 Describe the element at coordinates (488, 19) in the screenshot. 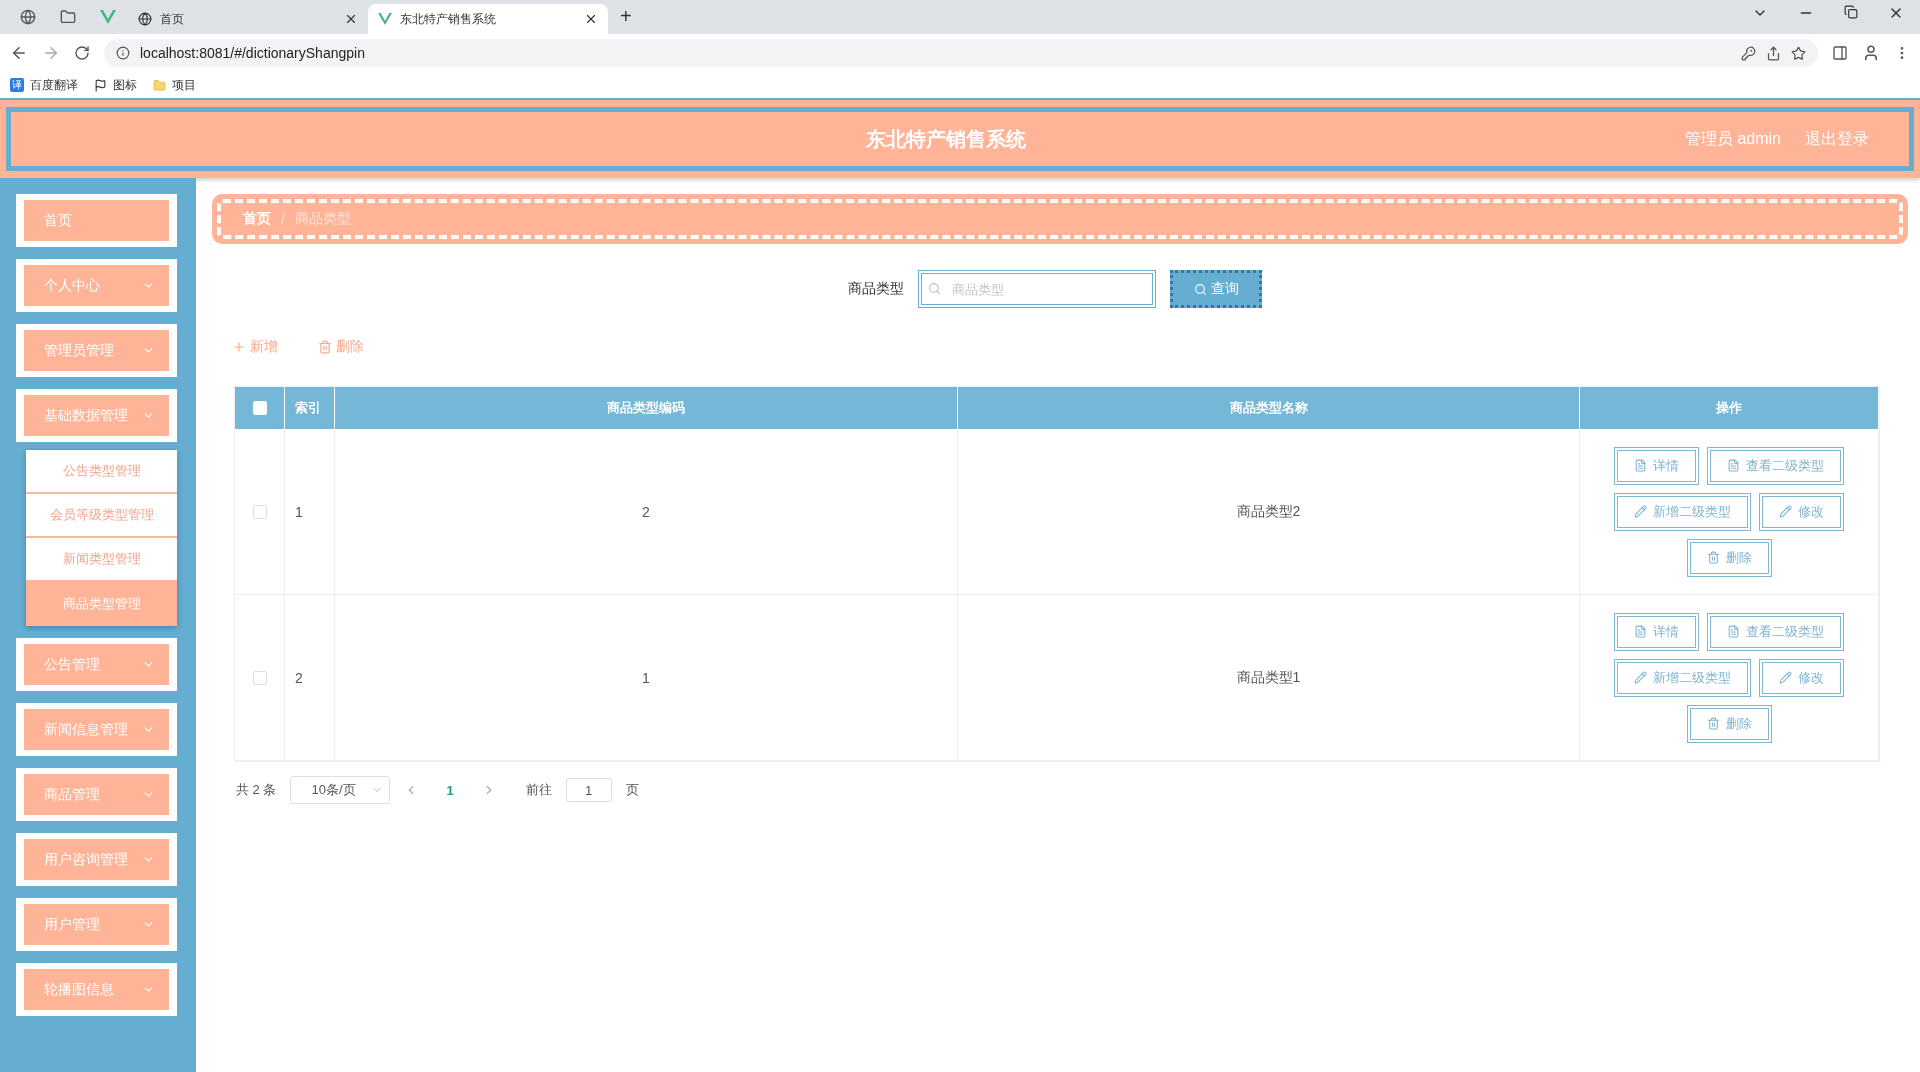

I see `browser-tab: 东北特产销售系统` at that location.